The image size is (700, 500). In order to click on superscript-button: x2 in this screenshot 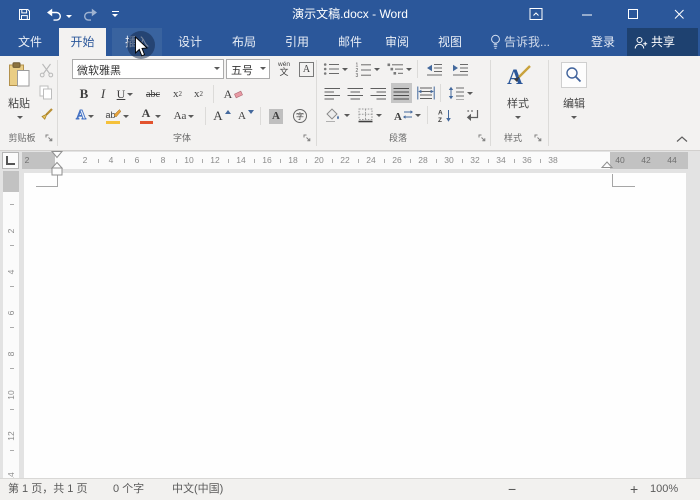, I will do `click(198, 94)`.